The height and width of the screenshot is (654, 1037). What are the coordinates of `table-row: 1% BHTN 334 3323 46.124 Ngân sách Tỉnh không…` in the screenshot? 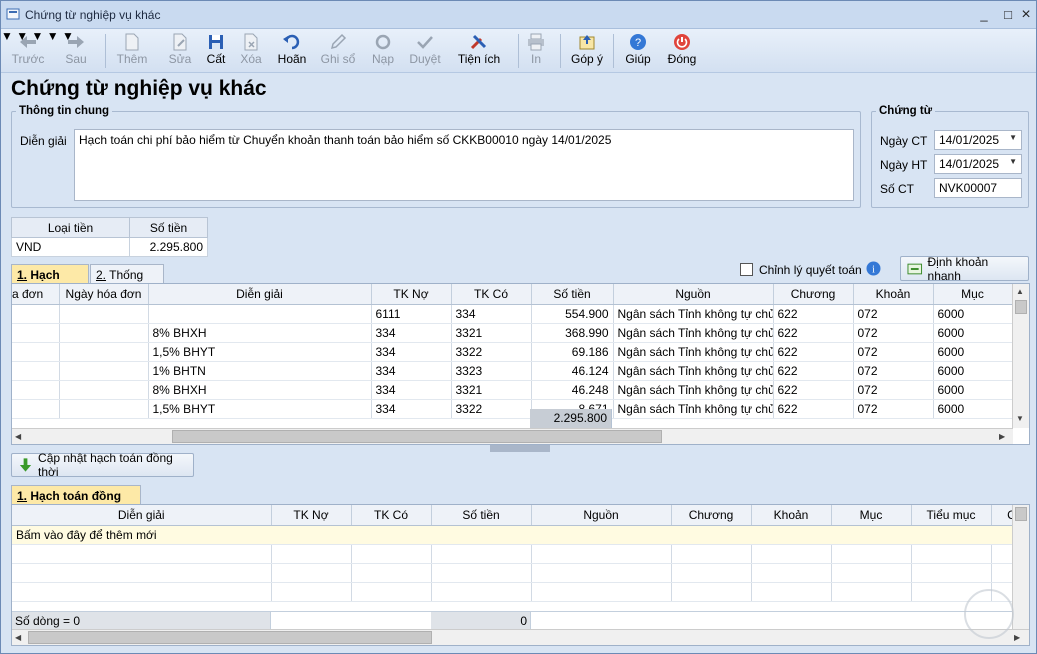 It's located at (512, 371).